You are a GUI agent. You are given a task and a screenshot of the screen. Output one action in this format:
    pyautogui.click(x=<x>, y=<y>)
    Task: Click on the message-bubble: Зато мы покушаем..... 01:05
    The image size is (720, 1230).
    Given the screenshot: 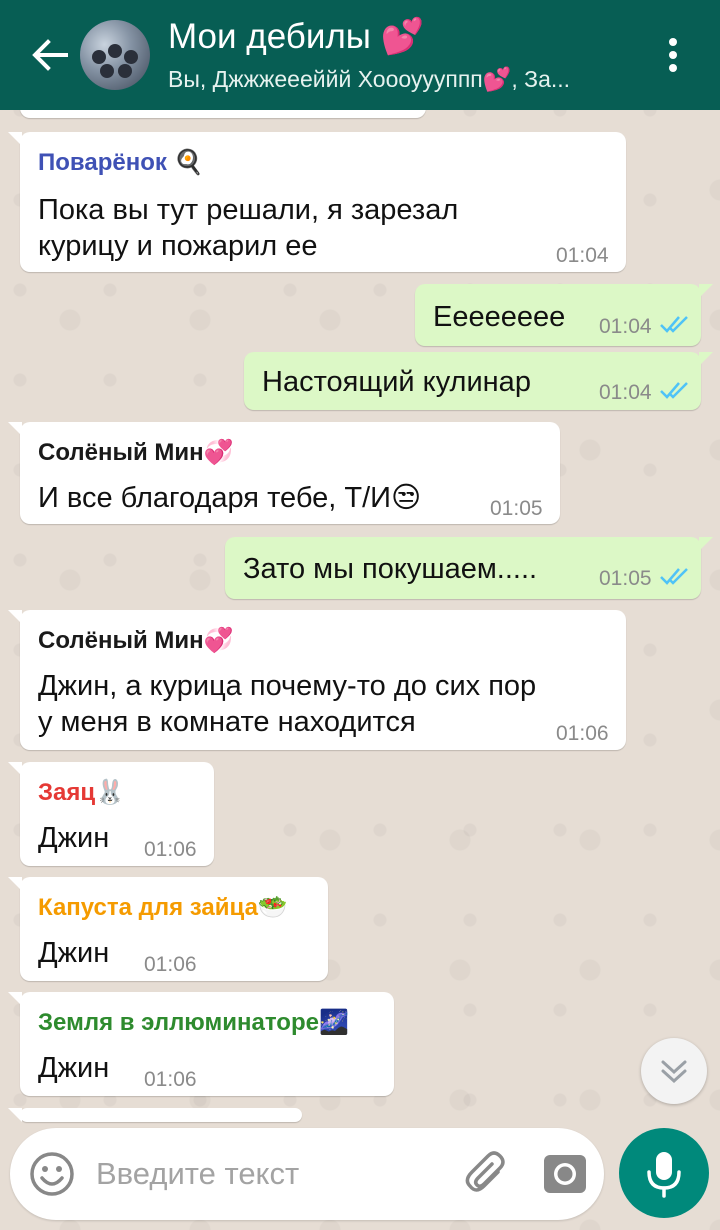 What is the action you would take?
    pyautogui.click(x=469, y=568)
    